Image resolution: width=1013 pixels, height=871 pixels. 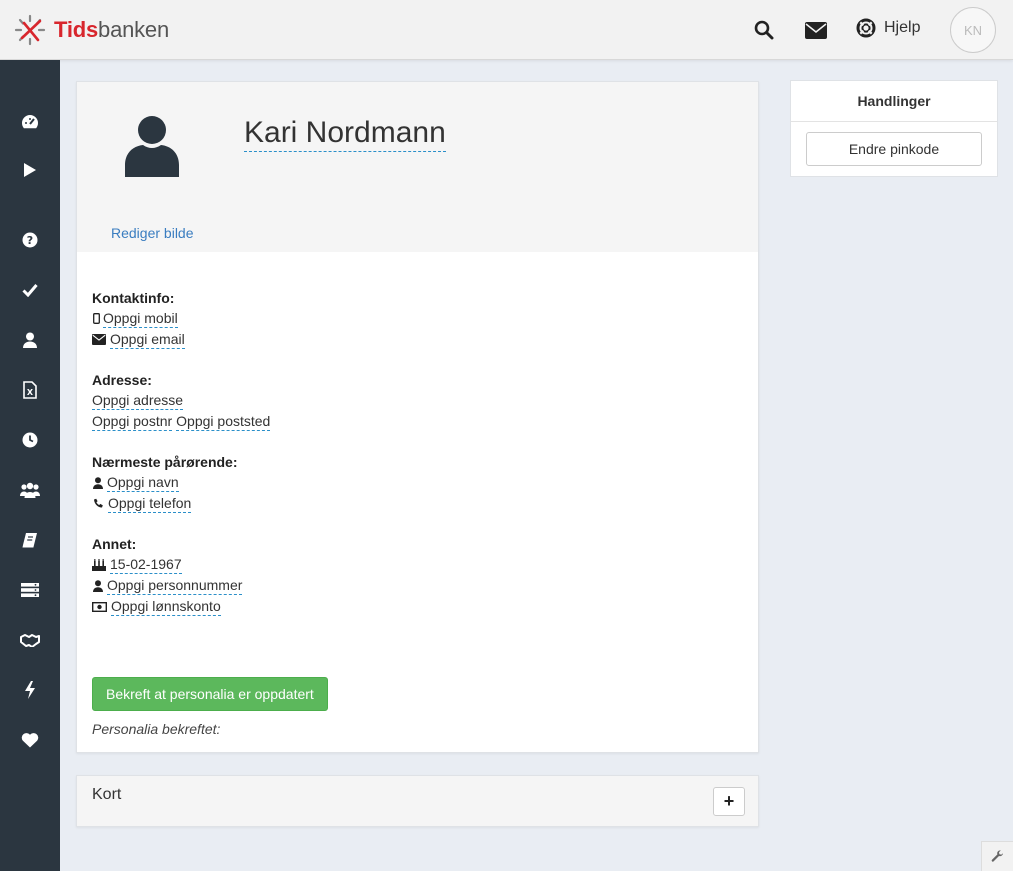 I want to click on personalia-confirmed-status: Personalia bekreftet:, so click(x=156, y=729).